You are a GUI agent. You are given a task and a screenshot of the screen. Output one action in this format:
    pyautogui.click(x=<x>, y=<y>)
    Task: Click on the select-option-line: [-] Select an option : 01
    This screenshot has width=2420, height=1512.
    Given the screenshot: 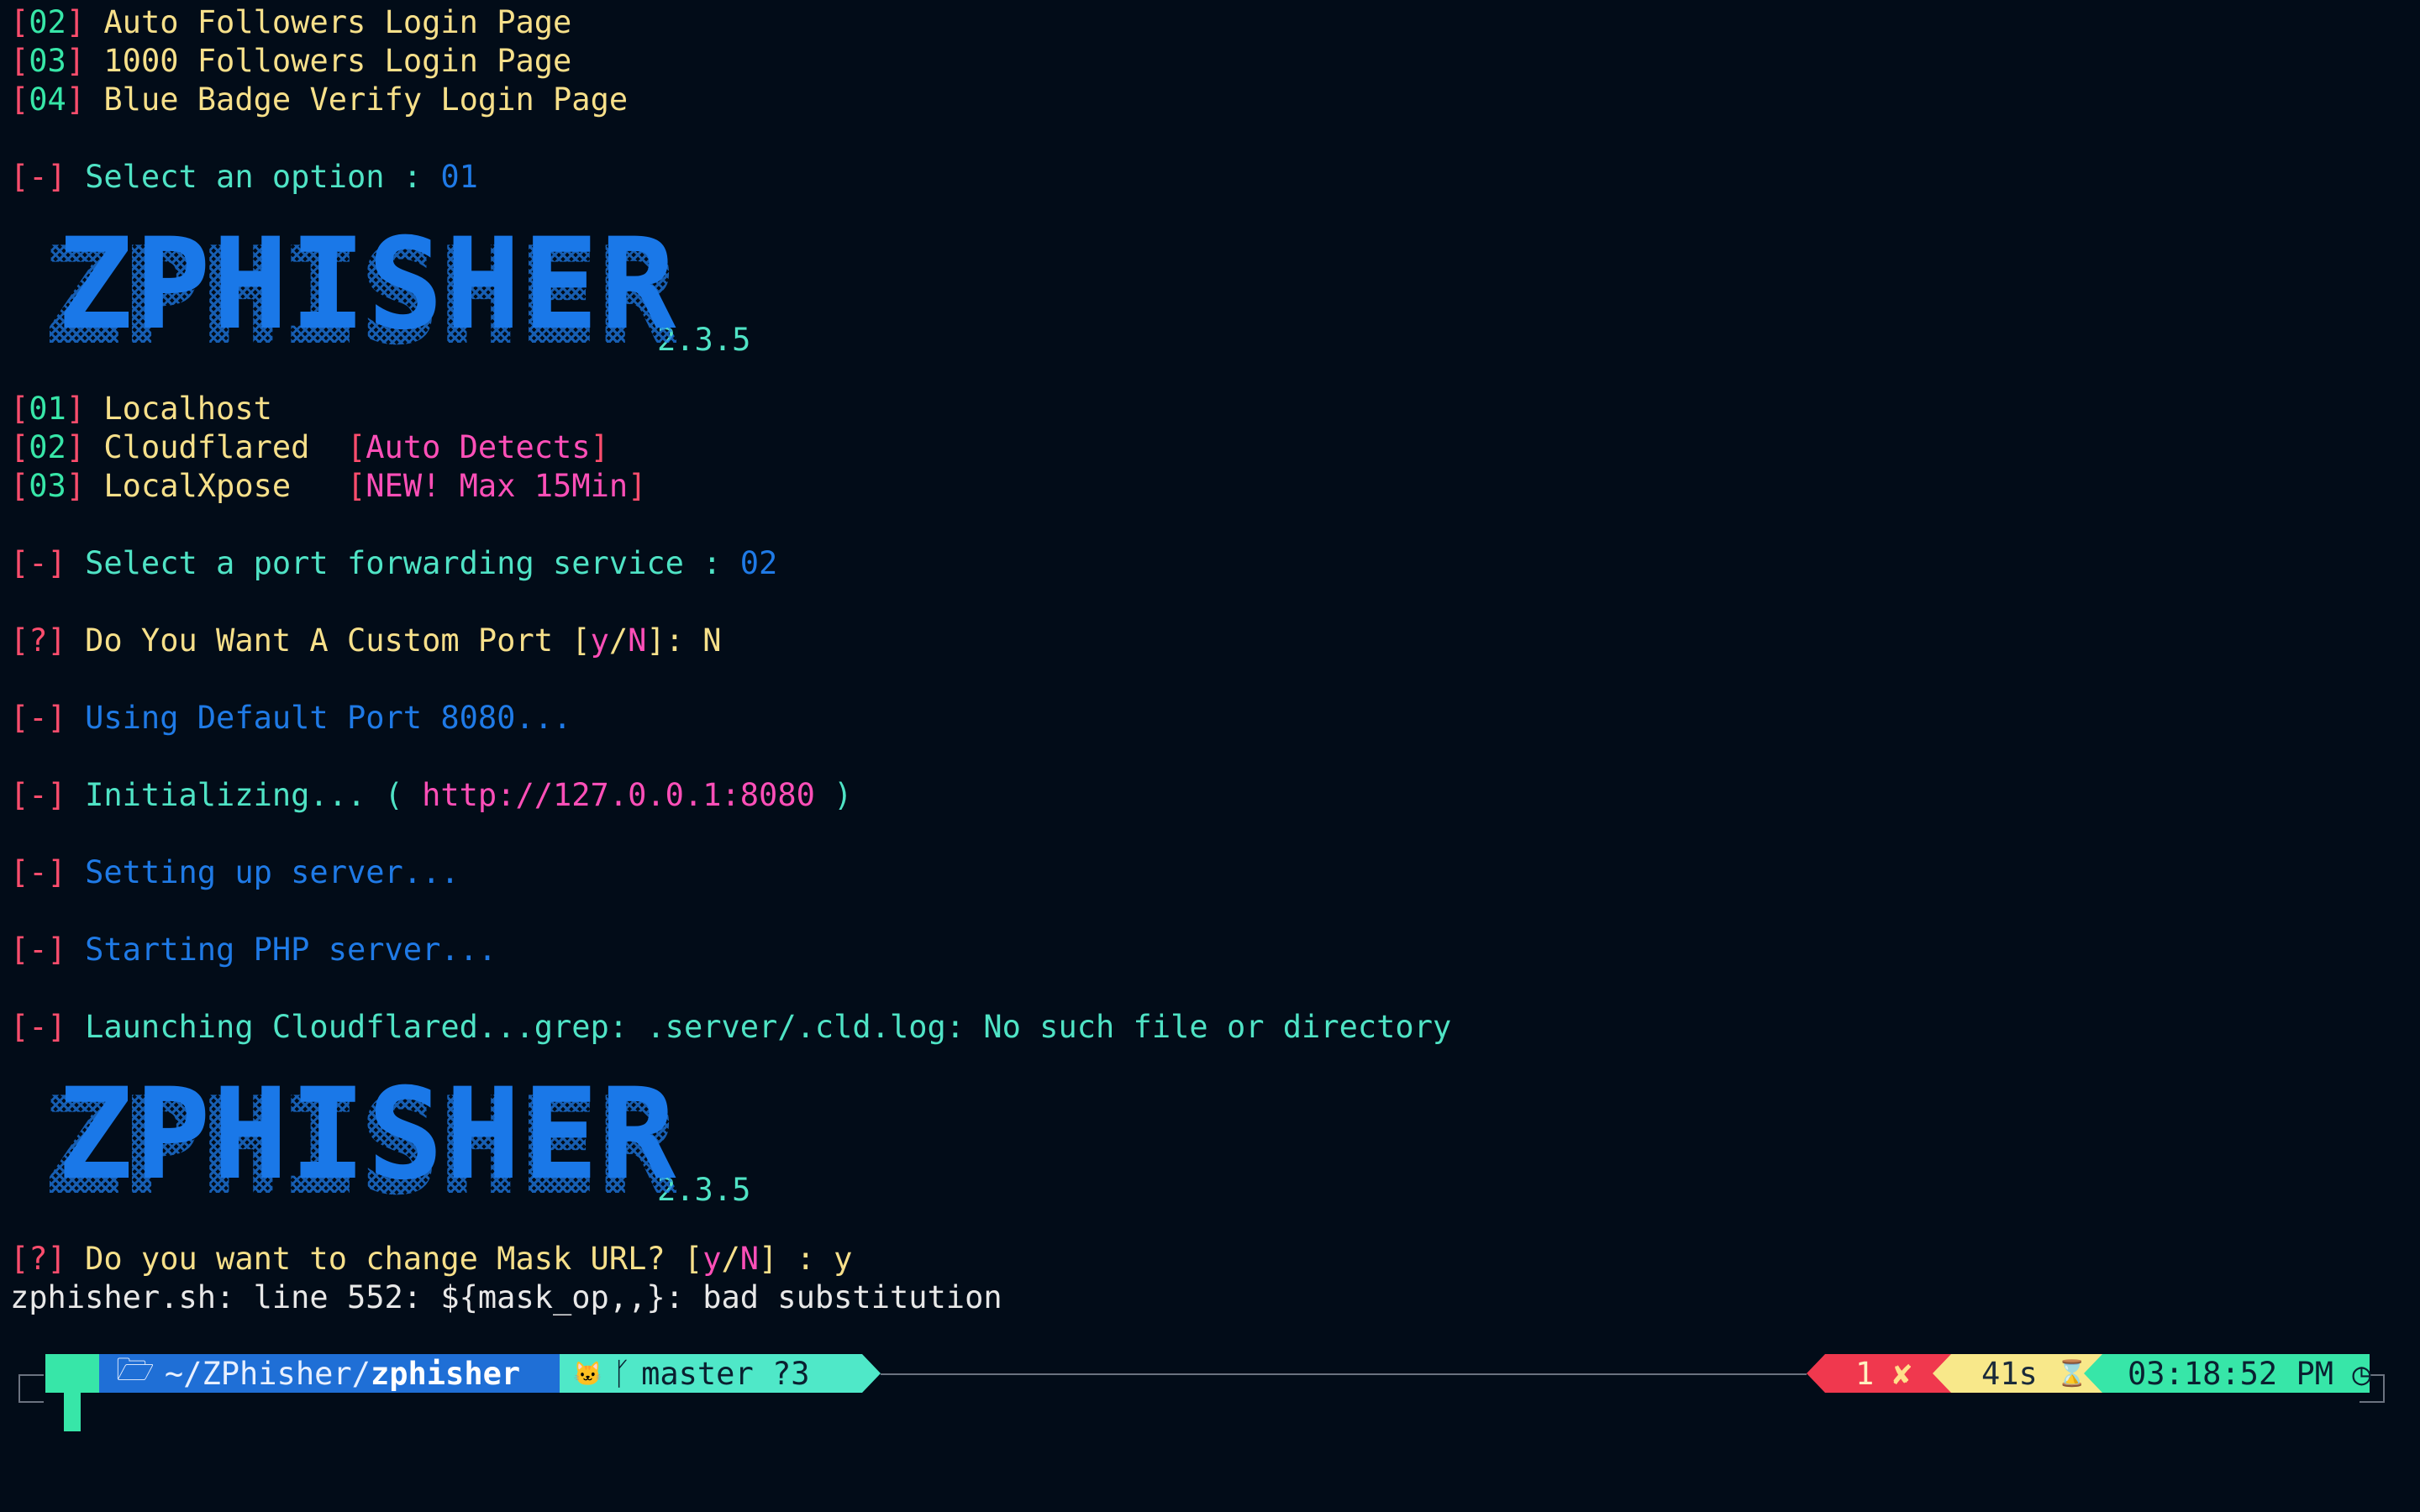 What is the action you would take?
    pyautogui.click(x=244, y=177)
    